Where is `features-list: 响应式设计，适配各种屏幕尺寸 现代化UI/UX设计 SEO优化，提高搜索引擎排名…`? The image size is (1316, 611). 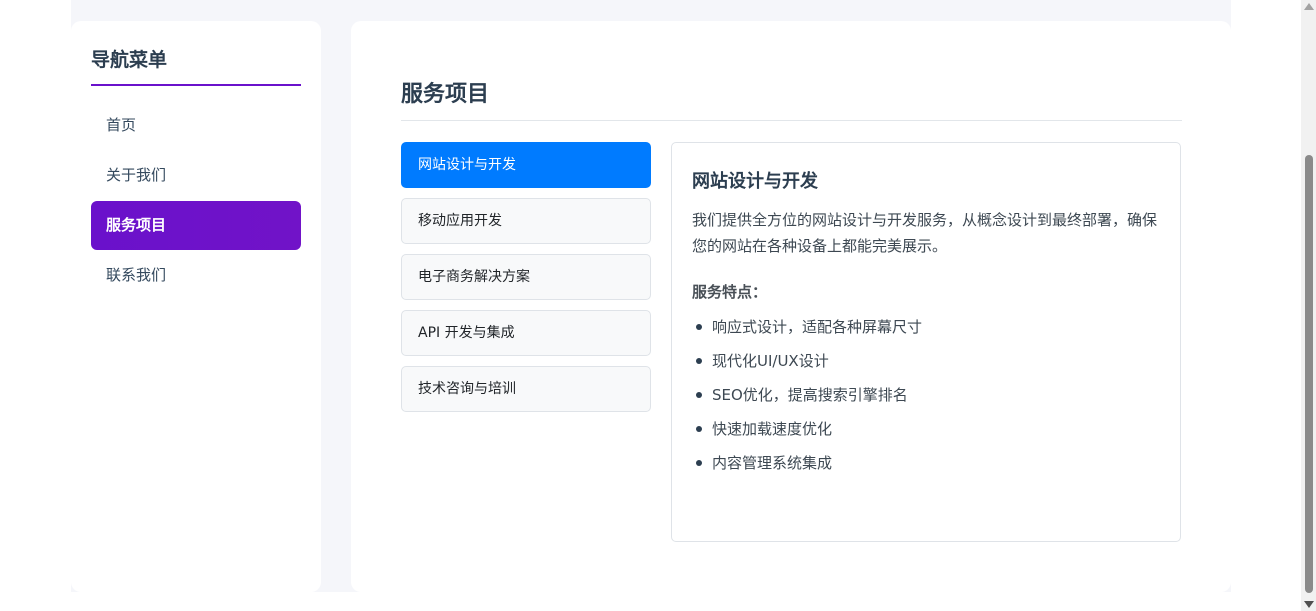
features-list: 响应式设计，适配各种屏幕尺寸 现代化UI/UX设计 SEO优化，提高搜索引擎排名… is located at coordinates (926, 395).